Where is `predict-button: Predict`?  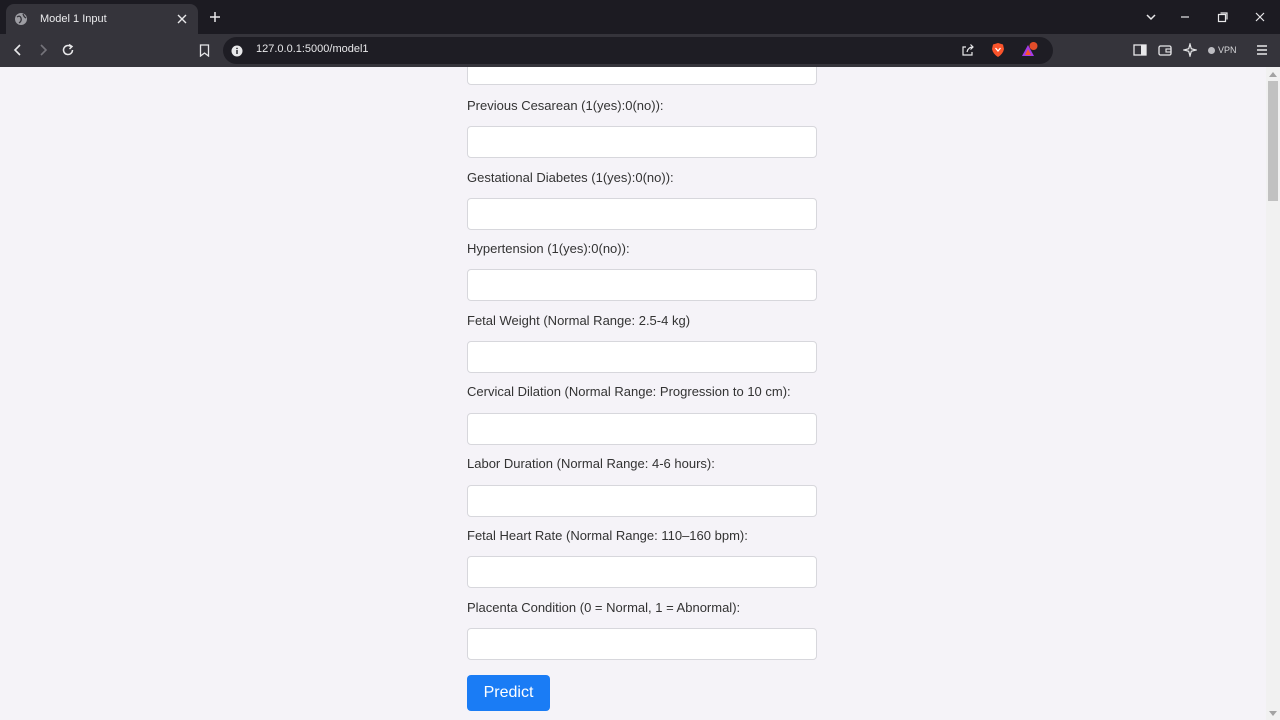
predict-button: Predict is located at coordinates (508, 693).